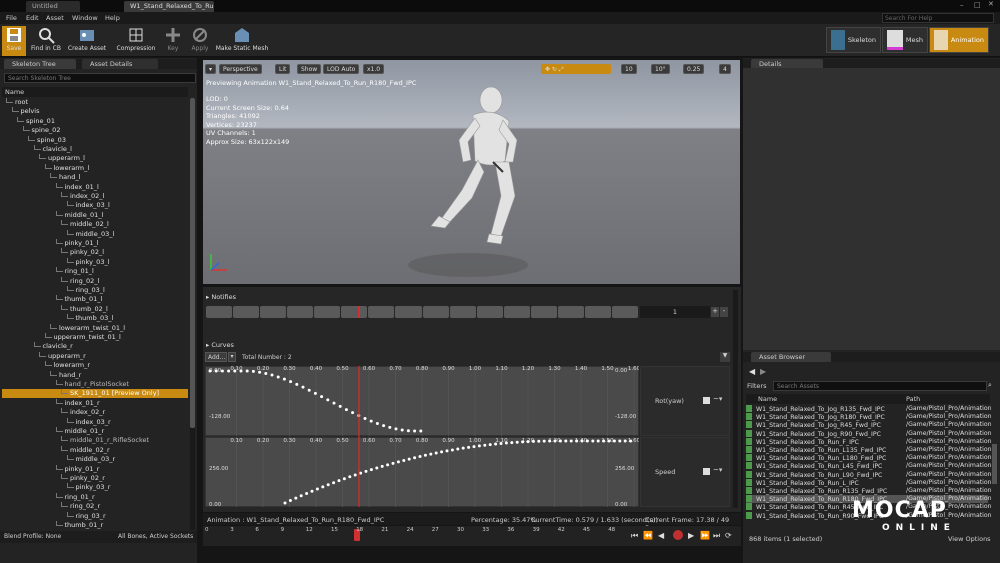 The width and height of the screenshot is (1000, 563). What do you see at coordinates (752, 371) in the screenshot?
I see `back-arrow-icon: ◀` at bounding box center [752, 371].